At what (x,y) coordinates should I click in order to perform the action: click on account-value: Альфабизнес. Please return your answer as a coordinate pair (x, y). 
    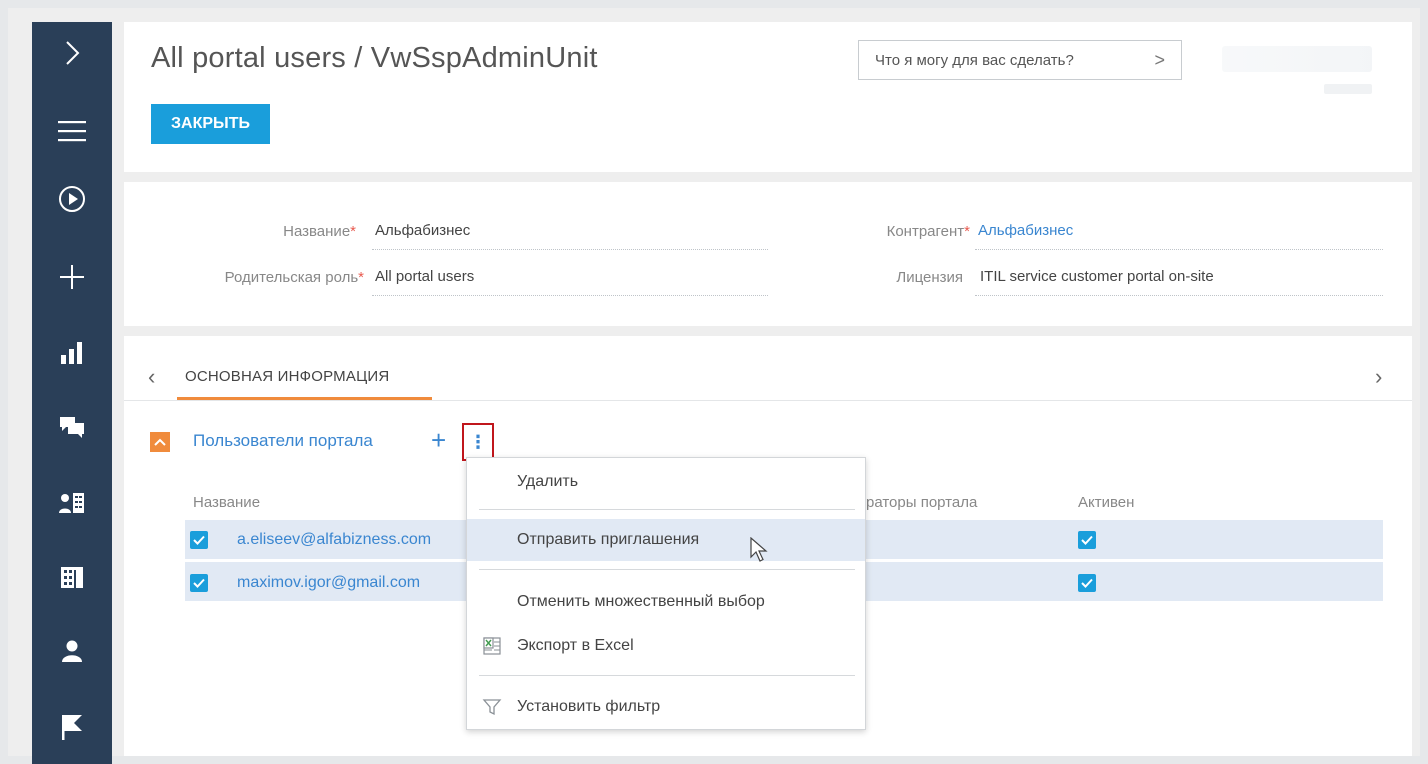
    Looking at the image, I should click on (1025, 230).